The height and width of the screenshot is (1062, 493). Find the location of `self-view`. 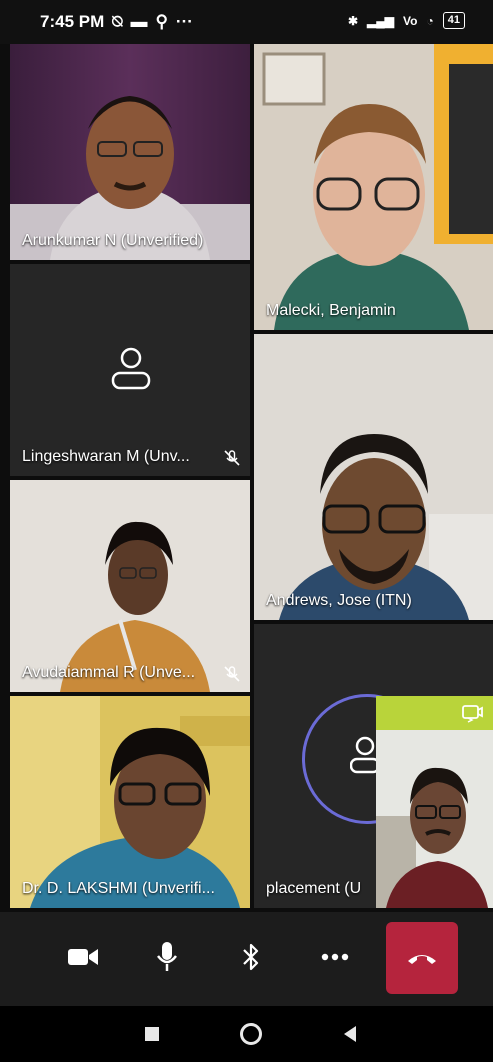

self-view is located at coordinates (434, 802).